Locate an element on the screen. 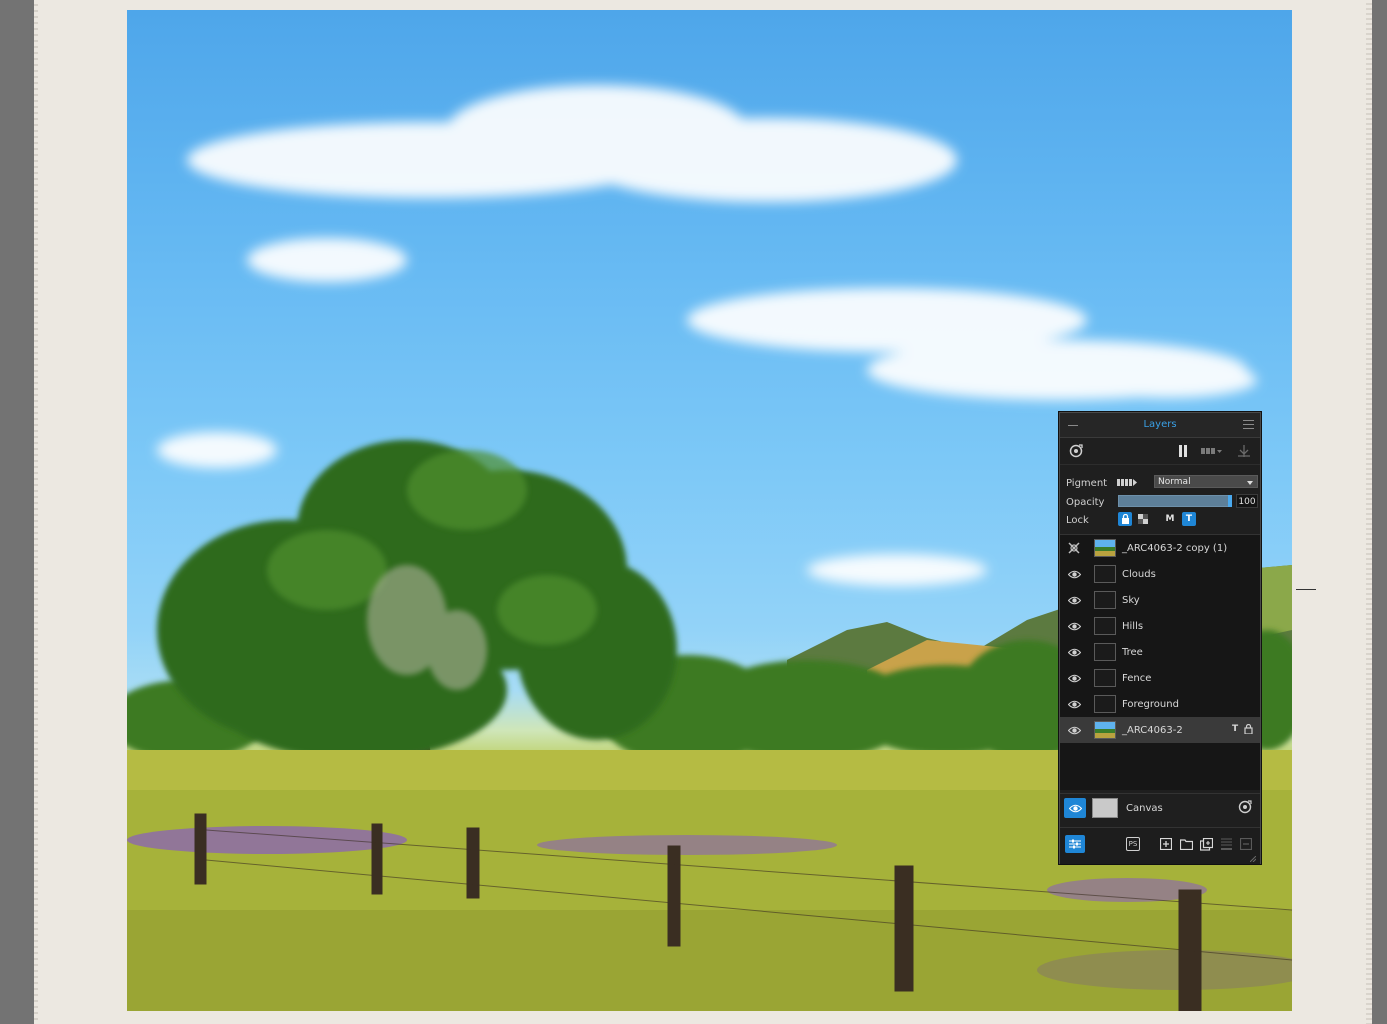 The width and height of the screenshot is (1387, 1024). text-layer-icon: T is located at coordinates (1235, 729).